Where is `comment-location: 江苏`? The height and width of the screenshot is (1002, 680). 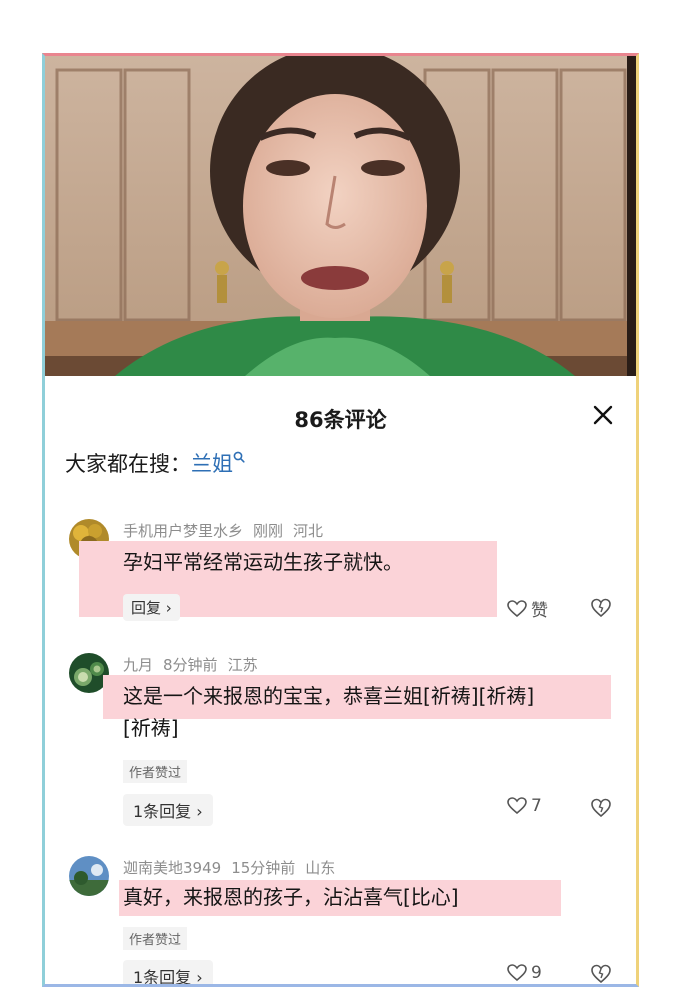
comment-location: 江苏 is located at coordinates (242, 665).